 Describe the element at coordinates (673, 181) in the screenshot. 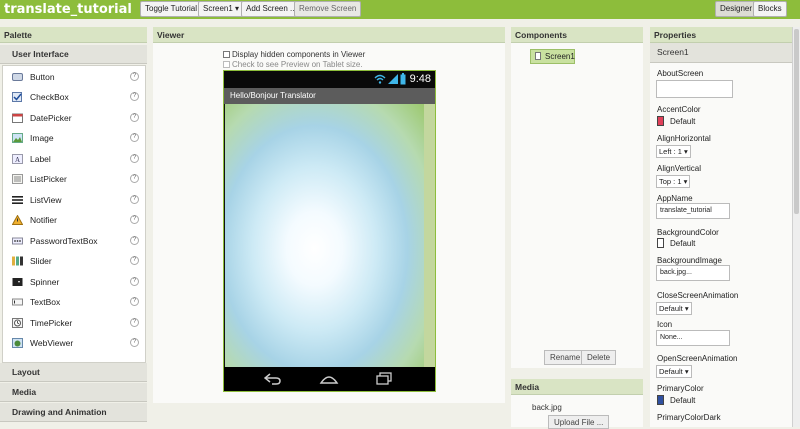

I see `align-vertical-select: Top : 1 ▾` at that location.